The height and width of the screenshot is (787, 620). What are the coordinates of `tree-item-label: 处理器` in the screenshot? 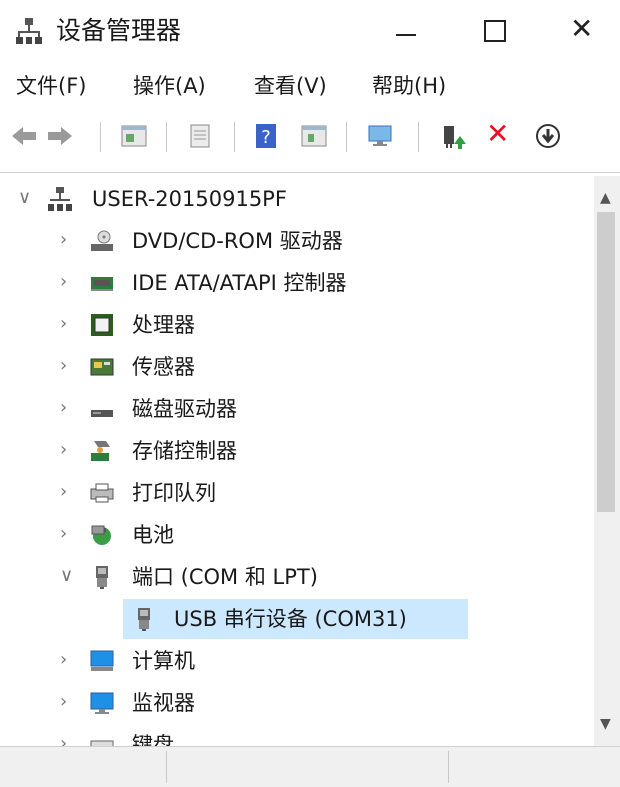 It's located at (163, 325).